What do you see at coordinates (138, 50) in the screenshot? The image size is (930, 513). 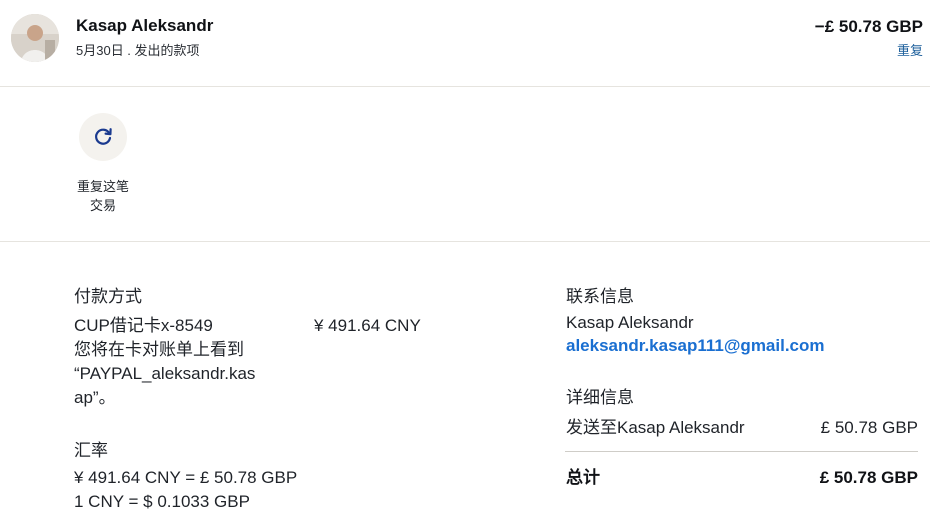 I see `transaction-date-type: 5月30日 . 发出的款项` at bounding box center [138, 50].